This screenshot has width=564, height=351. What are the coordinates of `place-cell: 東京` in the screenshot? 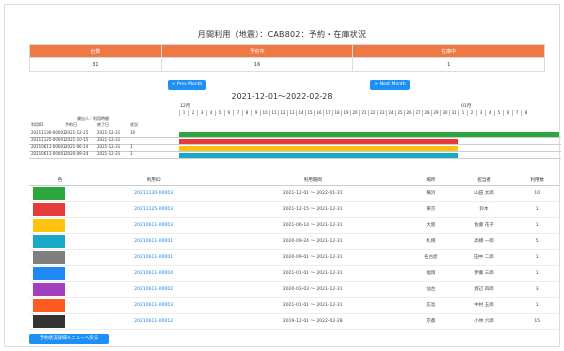 It's located at (431, 209).